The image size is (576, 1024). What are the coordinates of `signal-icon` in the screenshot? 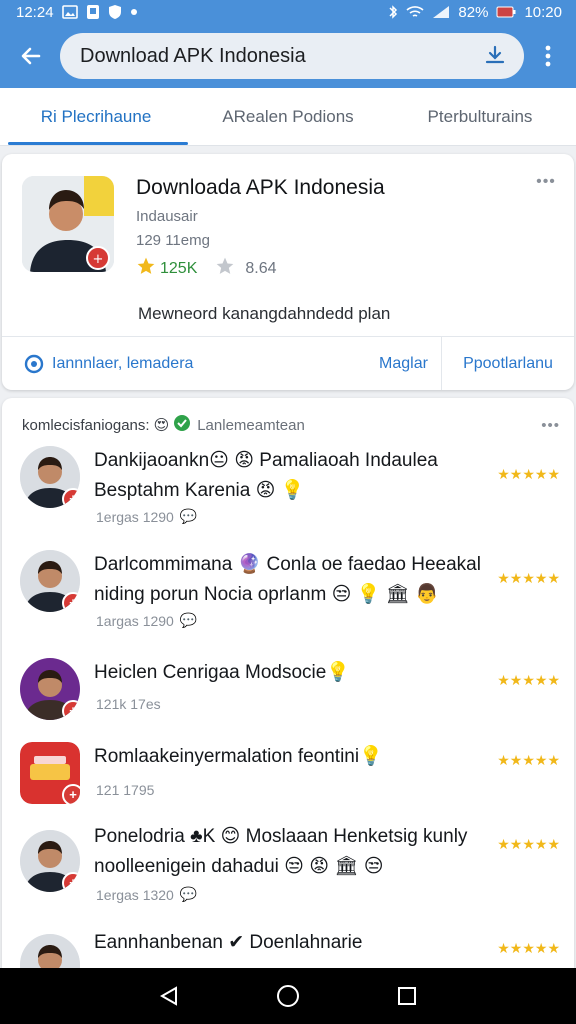 It's located at (441, 12).